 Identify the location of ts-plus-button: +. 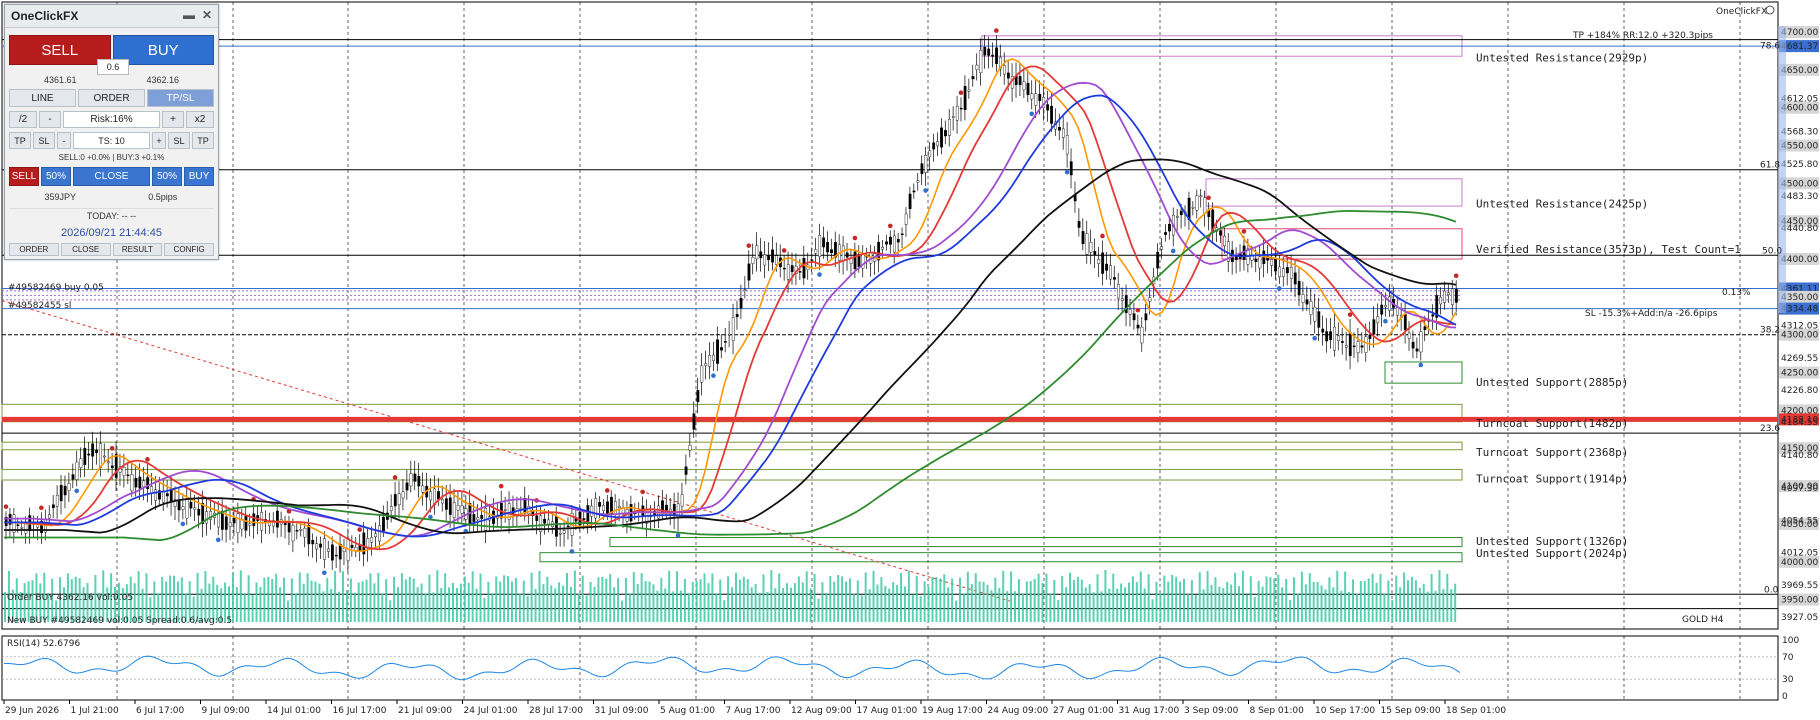
(159, 140).